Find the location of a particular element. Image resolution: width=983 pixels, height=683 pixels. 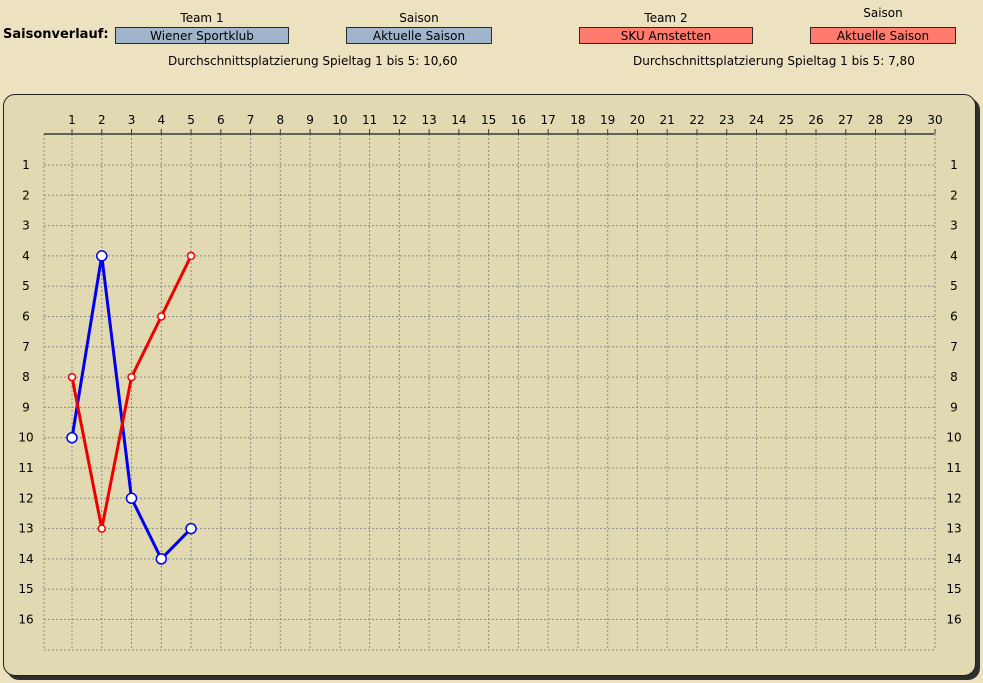

x-tick-label: 2 is located at coordinates (102, 120).